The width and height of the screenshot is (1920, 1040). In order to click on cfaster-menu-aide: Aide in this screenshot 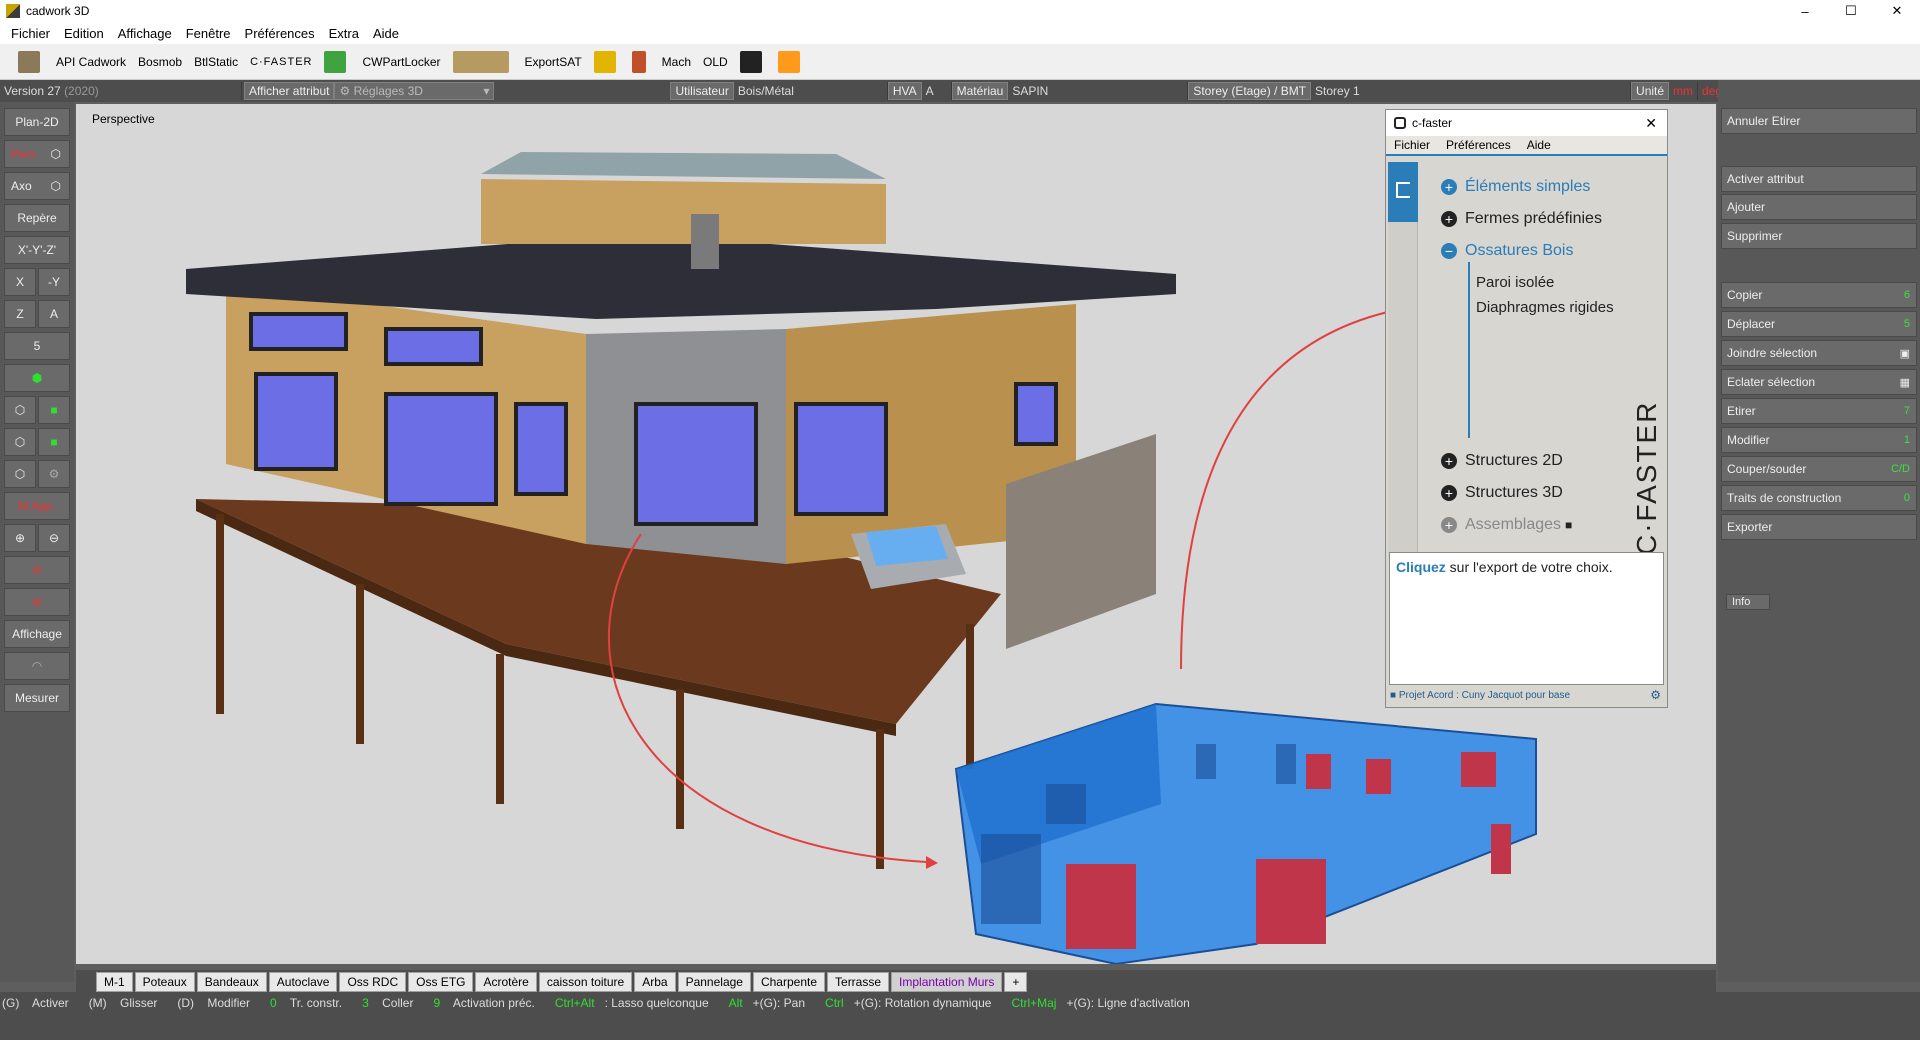, I will do `click(1539, 145)`.